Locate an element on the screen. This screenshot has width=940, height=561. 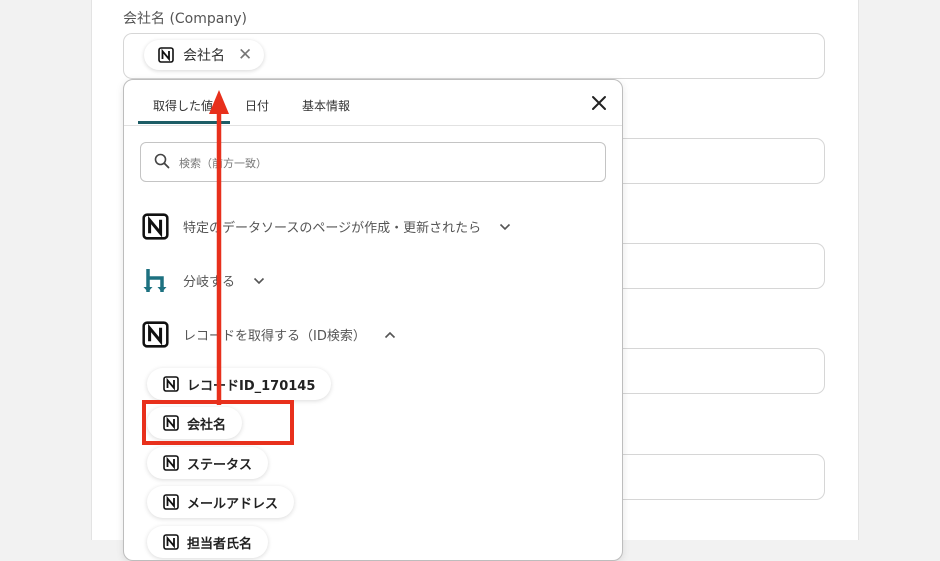
section-label: レコードを取得する（ID検索） is located at coordinates (274, 336).